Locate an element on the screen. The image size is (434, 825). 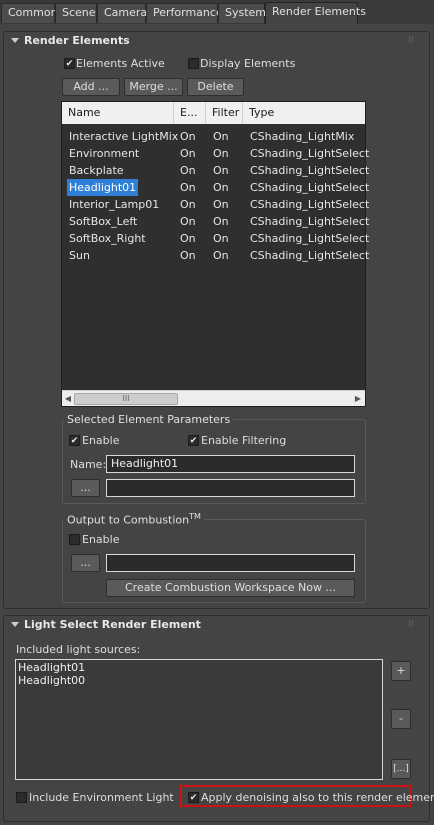
scroll-thumb: III is located at coordinates (126, 399).